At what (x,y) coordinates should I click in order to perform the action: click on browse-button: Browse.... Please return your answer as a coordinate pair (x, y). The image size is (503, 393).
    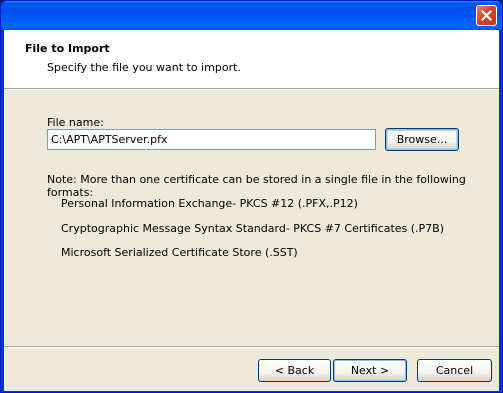
    Looking at the image, I should click on (422, 139).